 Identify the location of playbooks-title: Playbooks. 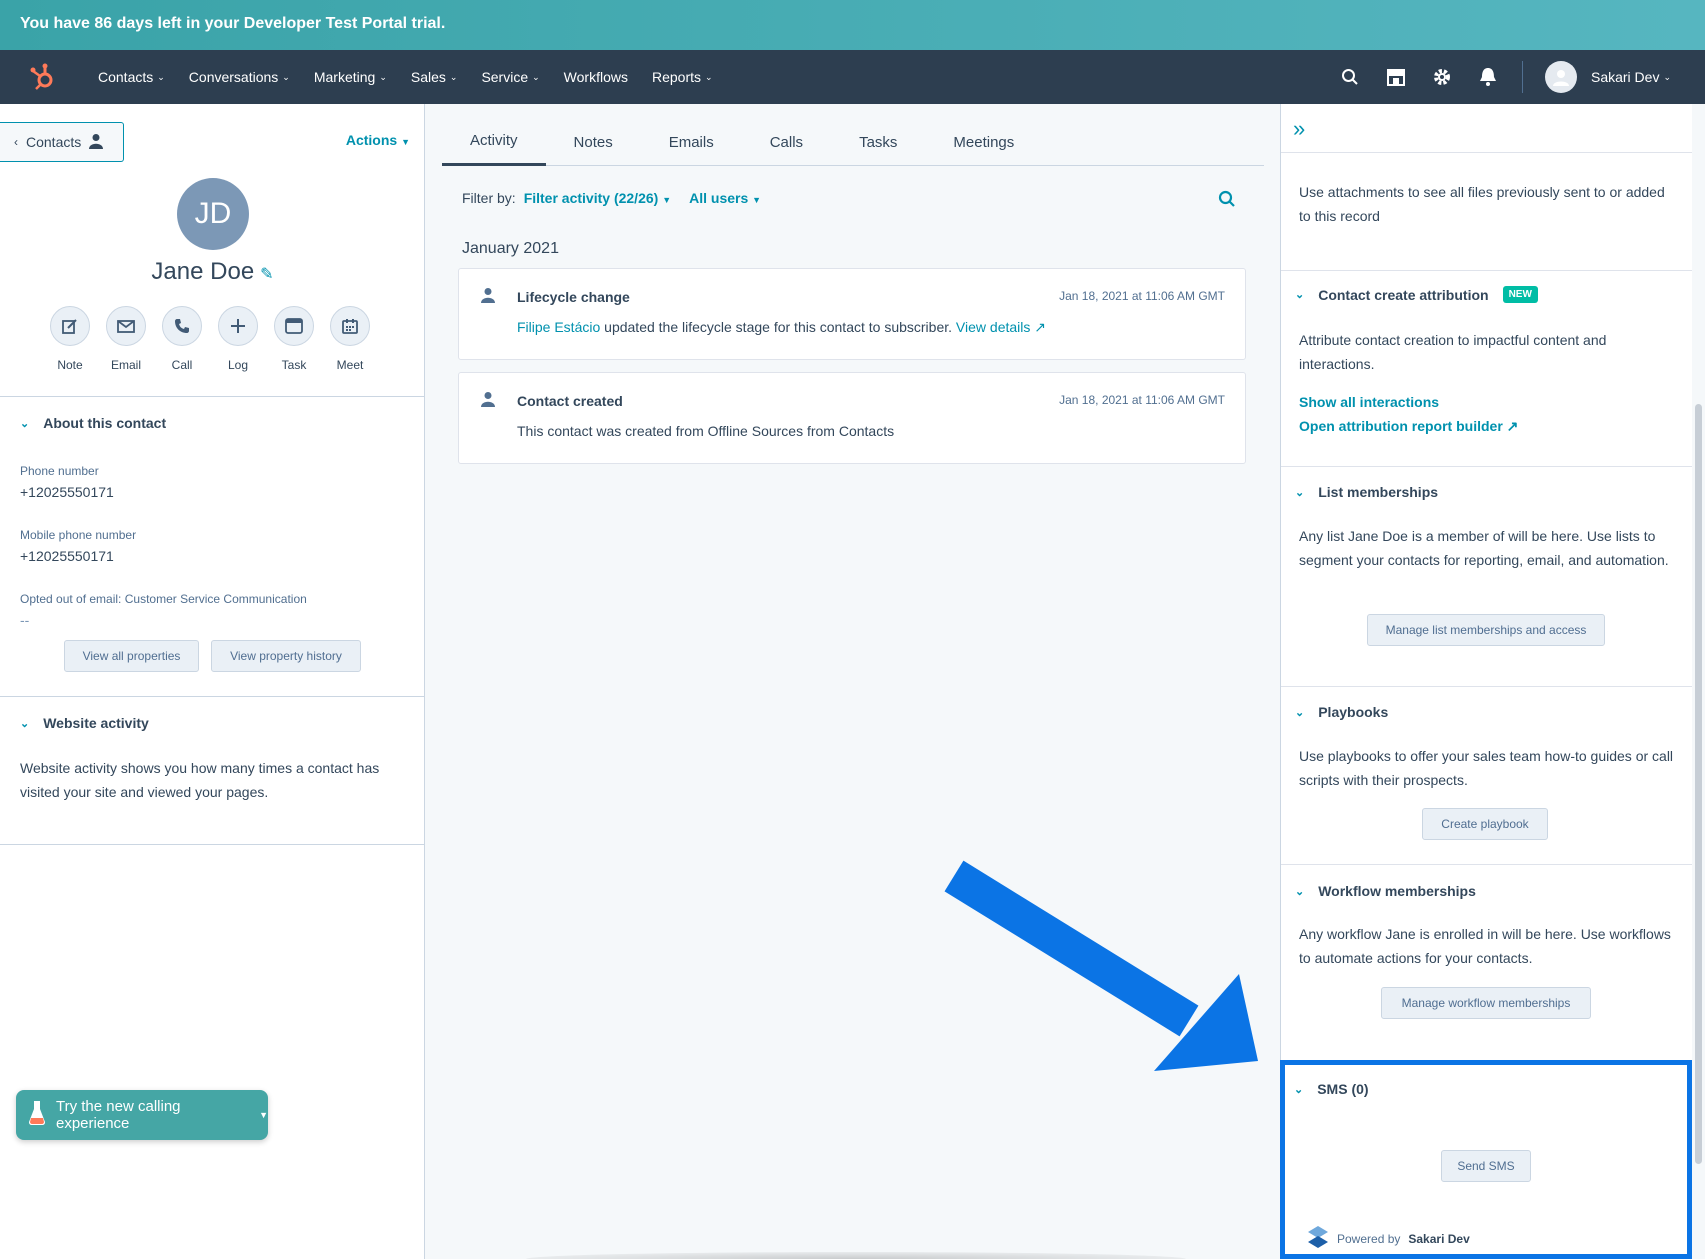
(1353, 712).